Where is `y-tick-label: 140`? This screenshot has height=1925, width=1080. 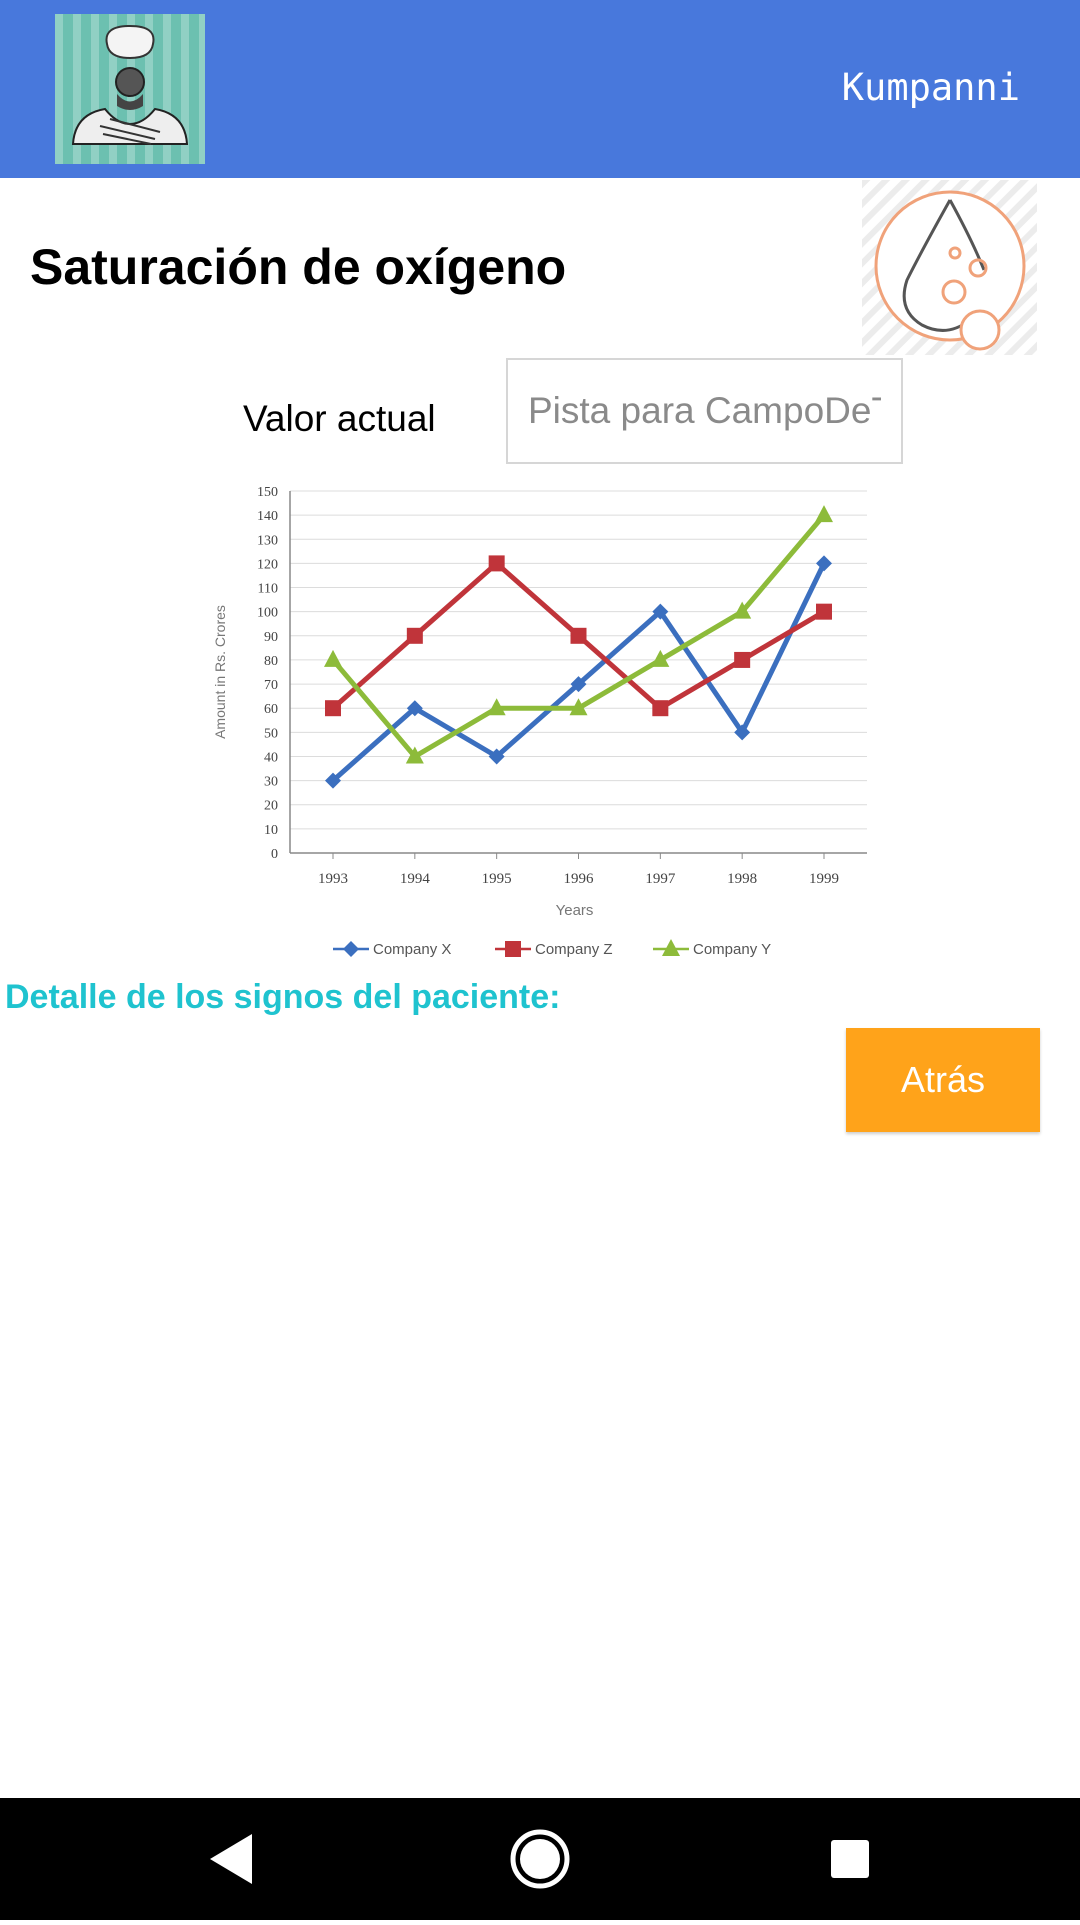 y-tick-label: 140 is located at coordinates (267, 516).